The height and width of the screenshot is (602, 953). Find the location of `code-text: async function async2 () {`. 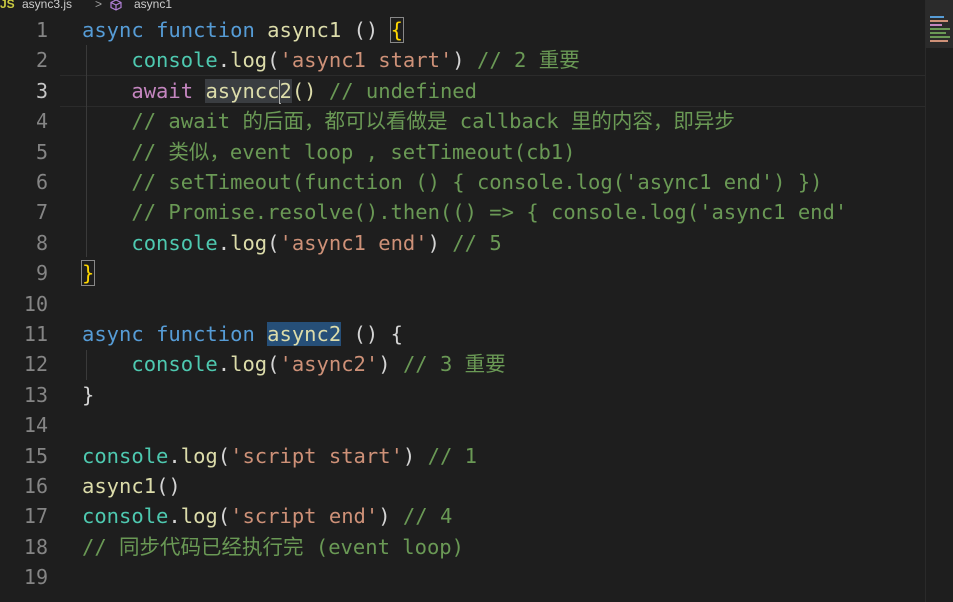

code-text: async function async2 () { is located at coordinates (242, 334).